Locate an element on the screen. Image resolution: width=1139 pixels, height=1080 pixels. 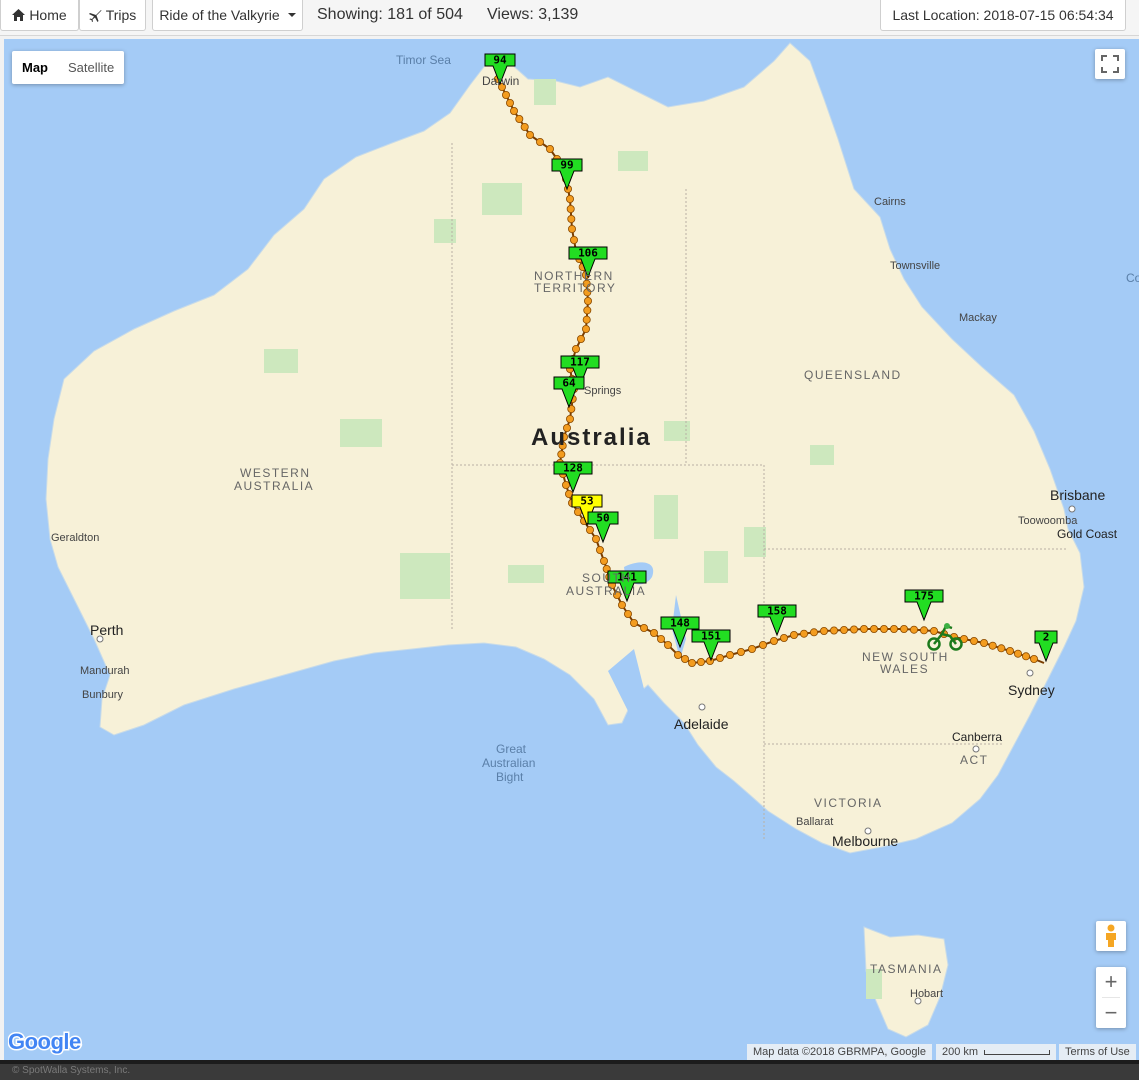
svg-text: Google is located at coordinates (44, 1041).